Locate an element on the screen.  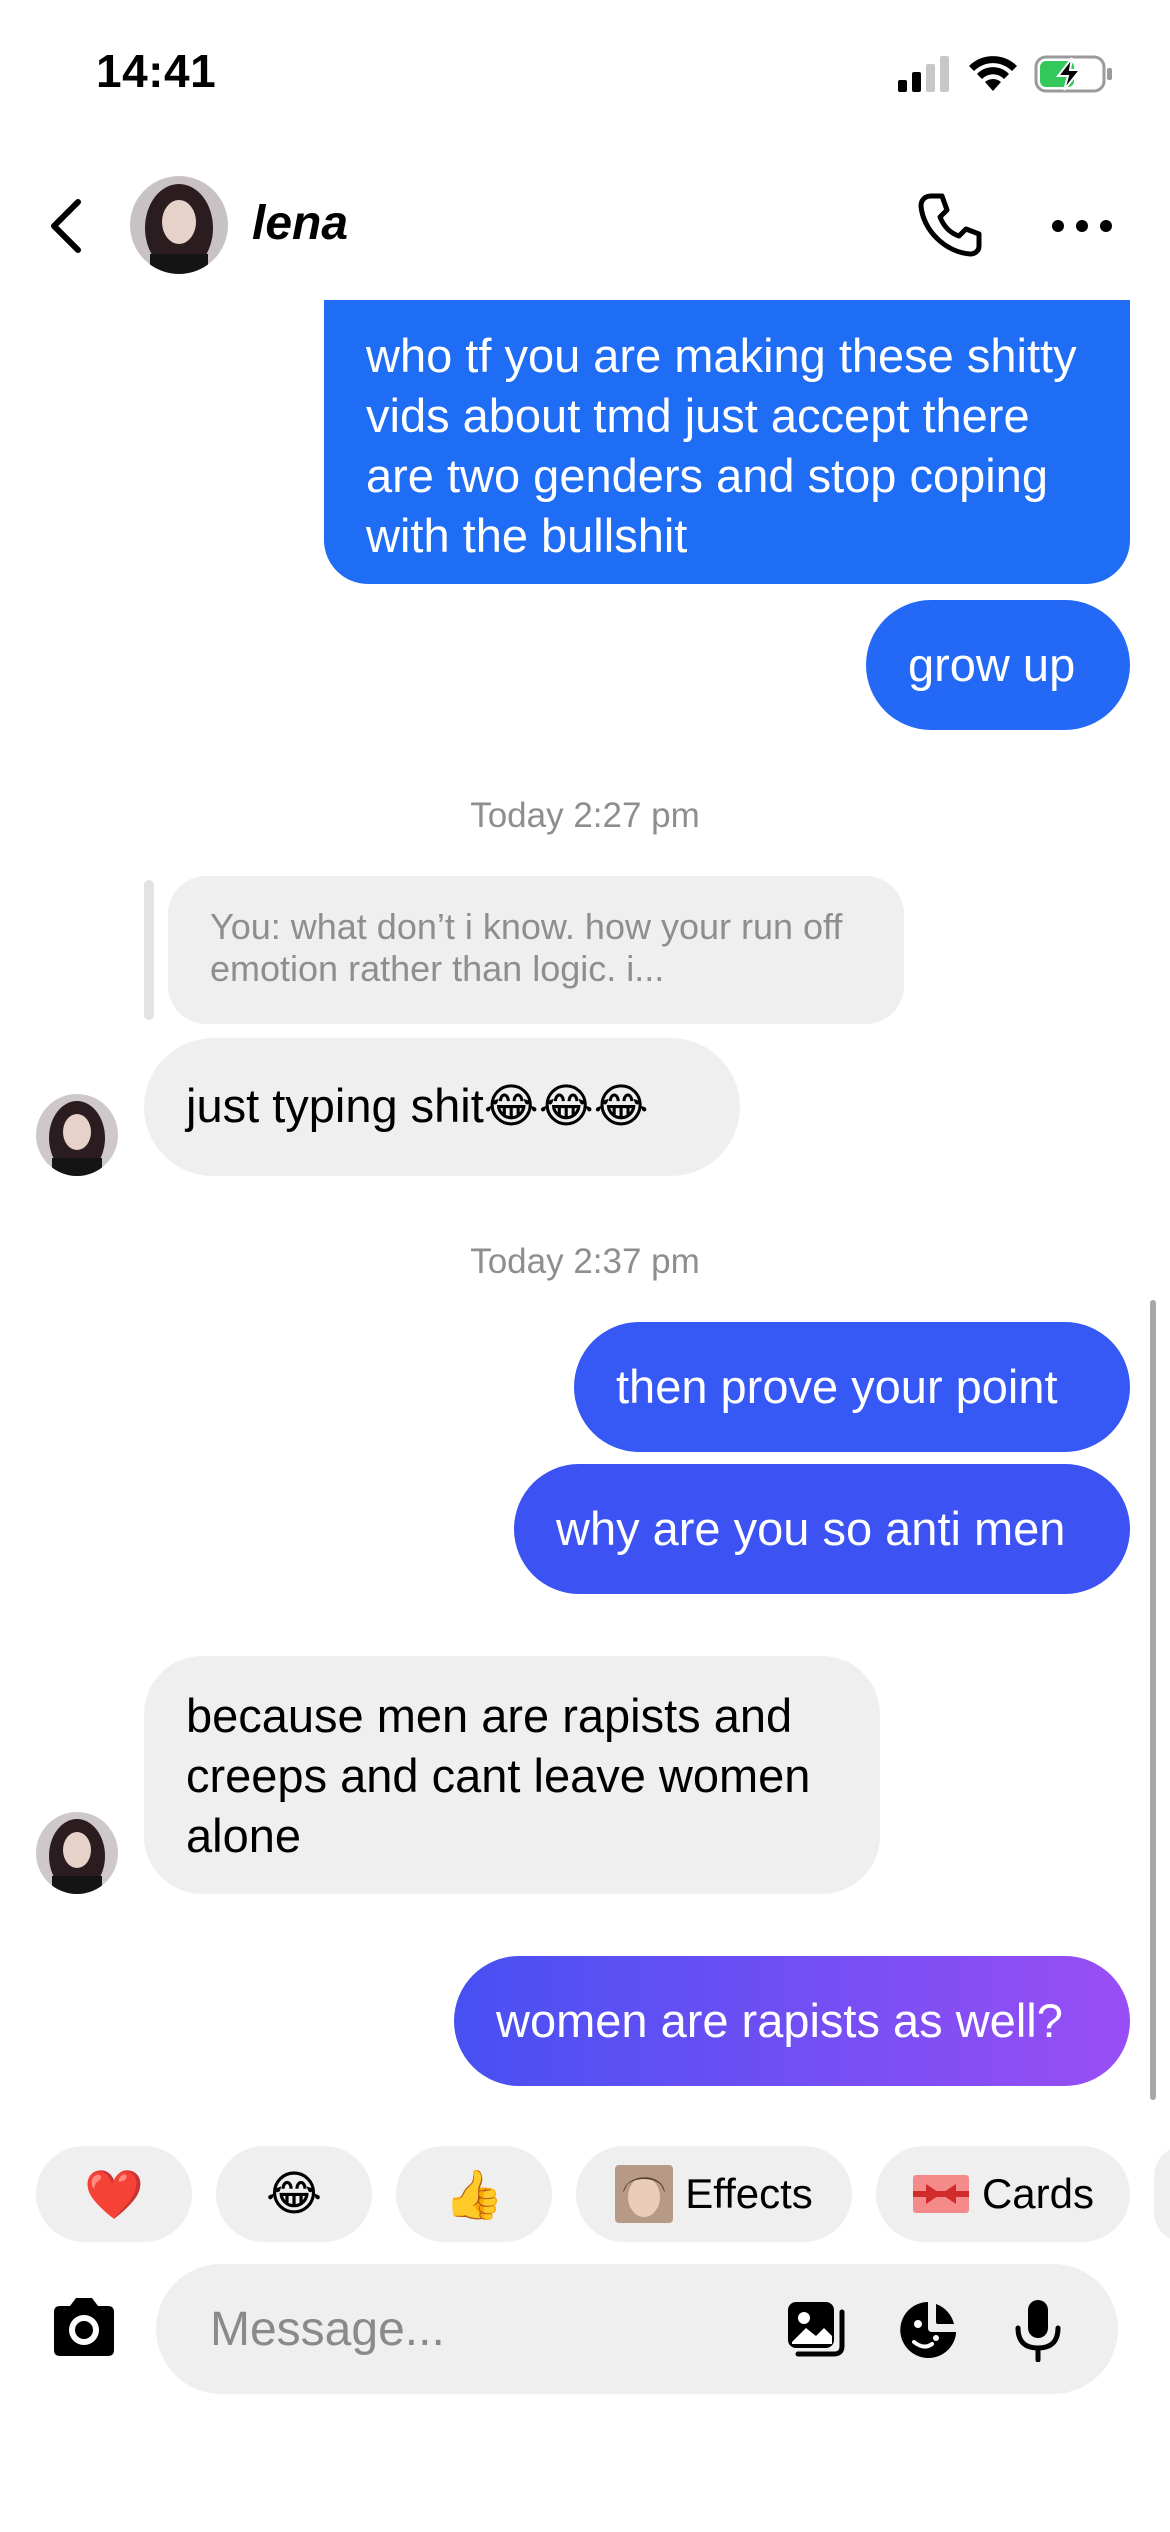
camera-icon is located at coordinates (84, 2328).